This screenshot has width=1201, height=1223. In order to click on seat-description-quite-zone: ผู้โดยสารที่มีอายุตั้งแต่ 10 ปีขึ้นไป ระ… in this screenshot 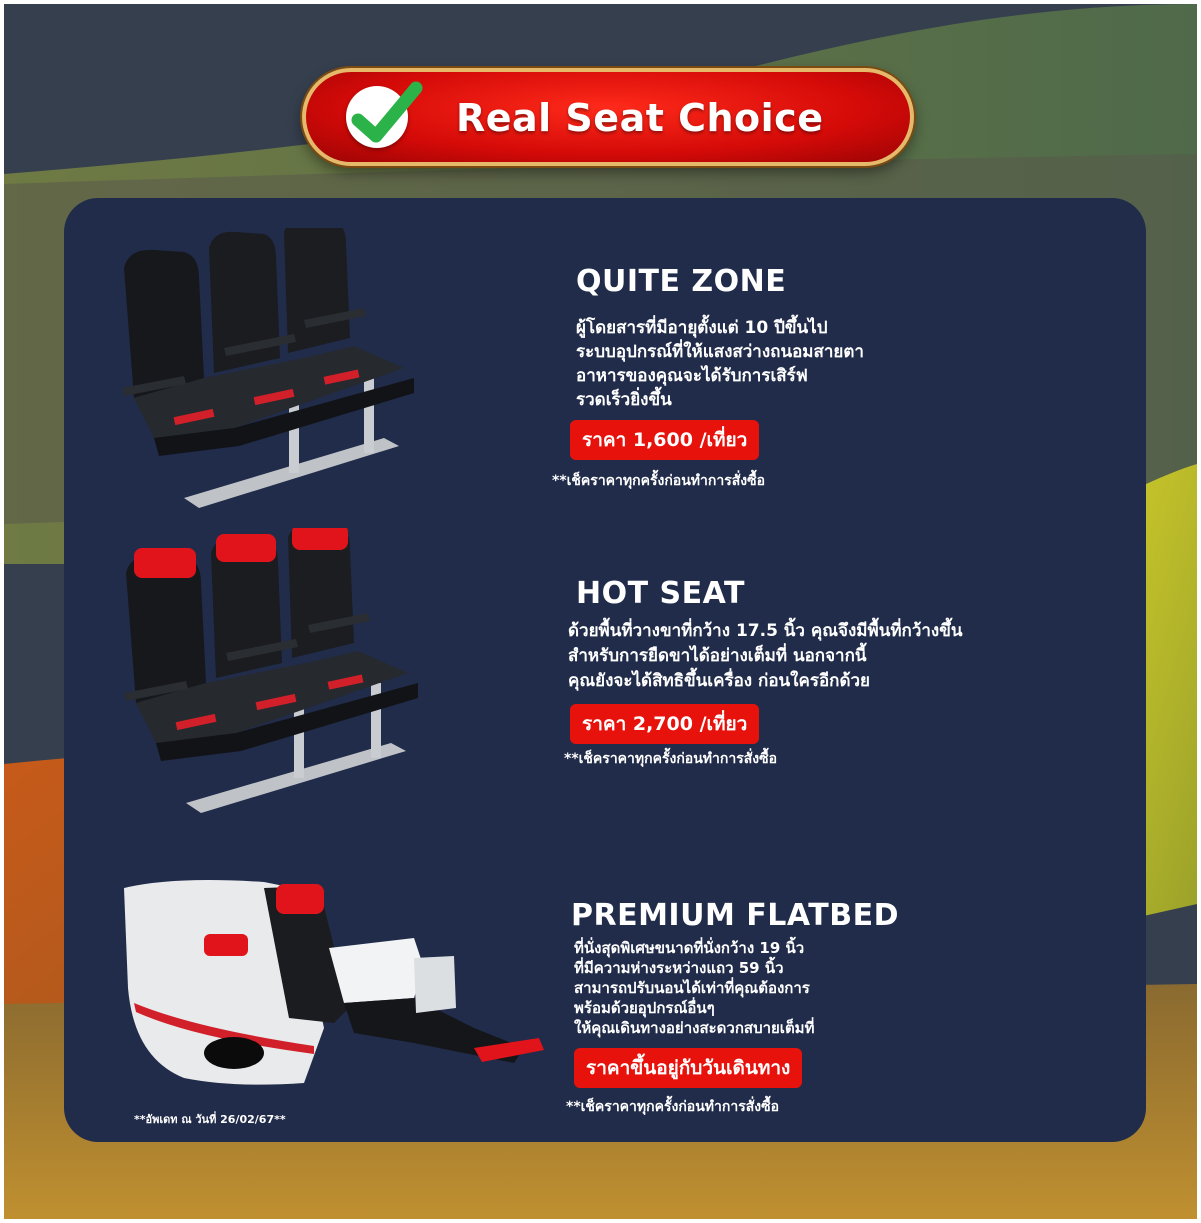, I will do `click(720, 364)`.